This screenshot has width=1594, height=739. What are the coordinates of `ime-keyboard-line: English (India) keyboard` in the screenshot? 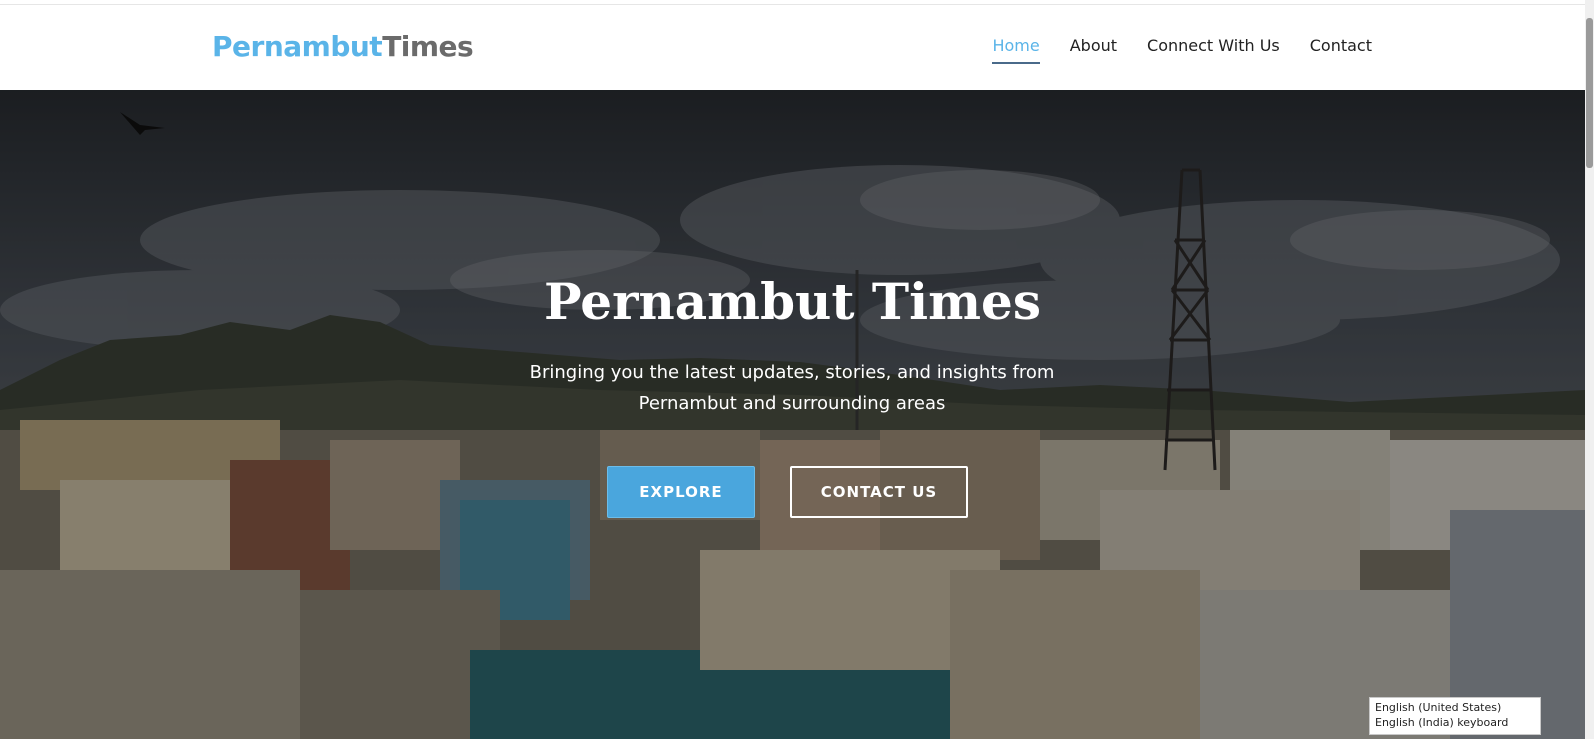 It's located at (1442, 722).